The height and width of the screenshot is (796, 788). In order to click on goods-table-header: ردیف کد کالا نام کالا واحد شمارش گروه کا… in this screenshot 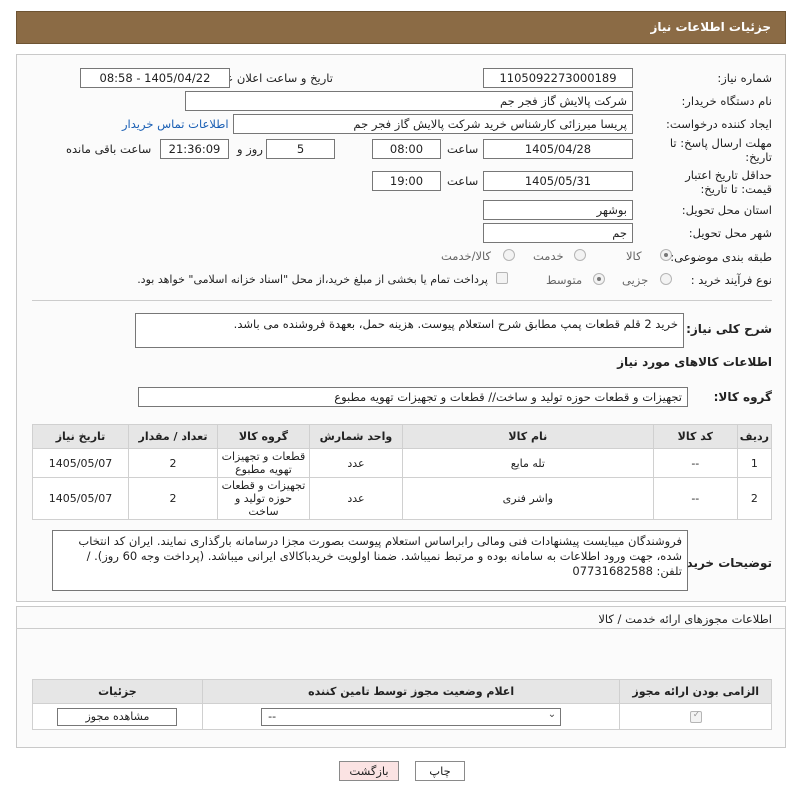, I will do `click(402, 436)`.